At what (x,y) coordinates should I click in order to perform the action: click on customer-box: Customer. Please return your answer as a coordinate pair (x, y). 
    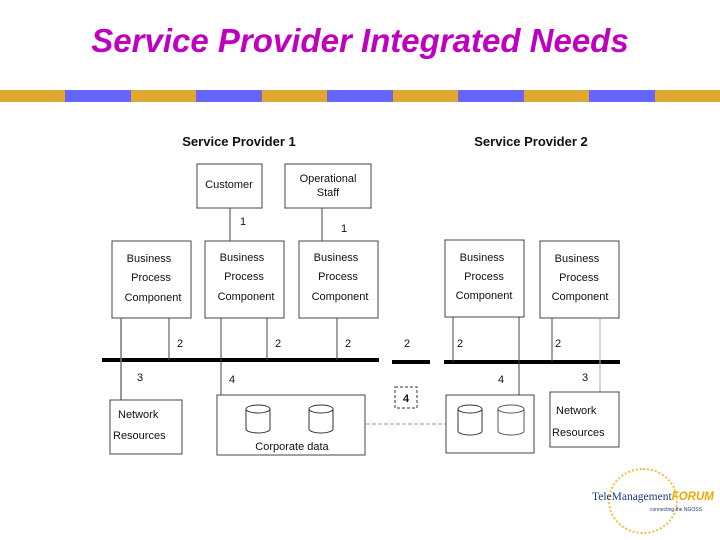
    Looking at the image, I should click on (229, 186).